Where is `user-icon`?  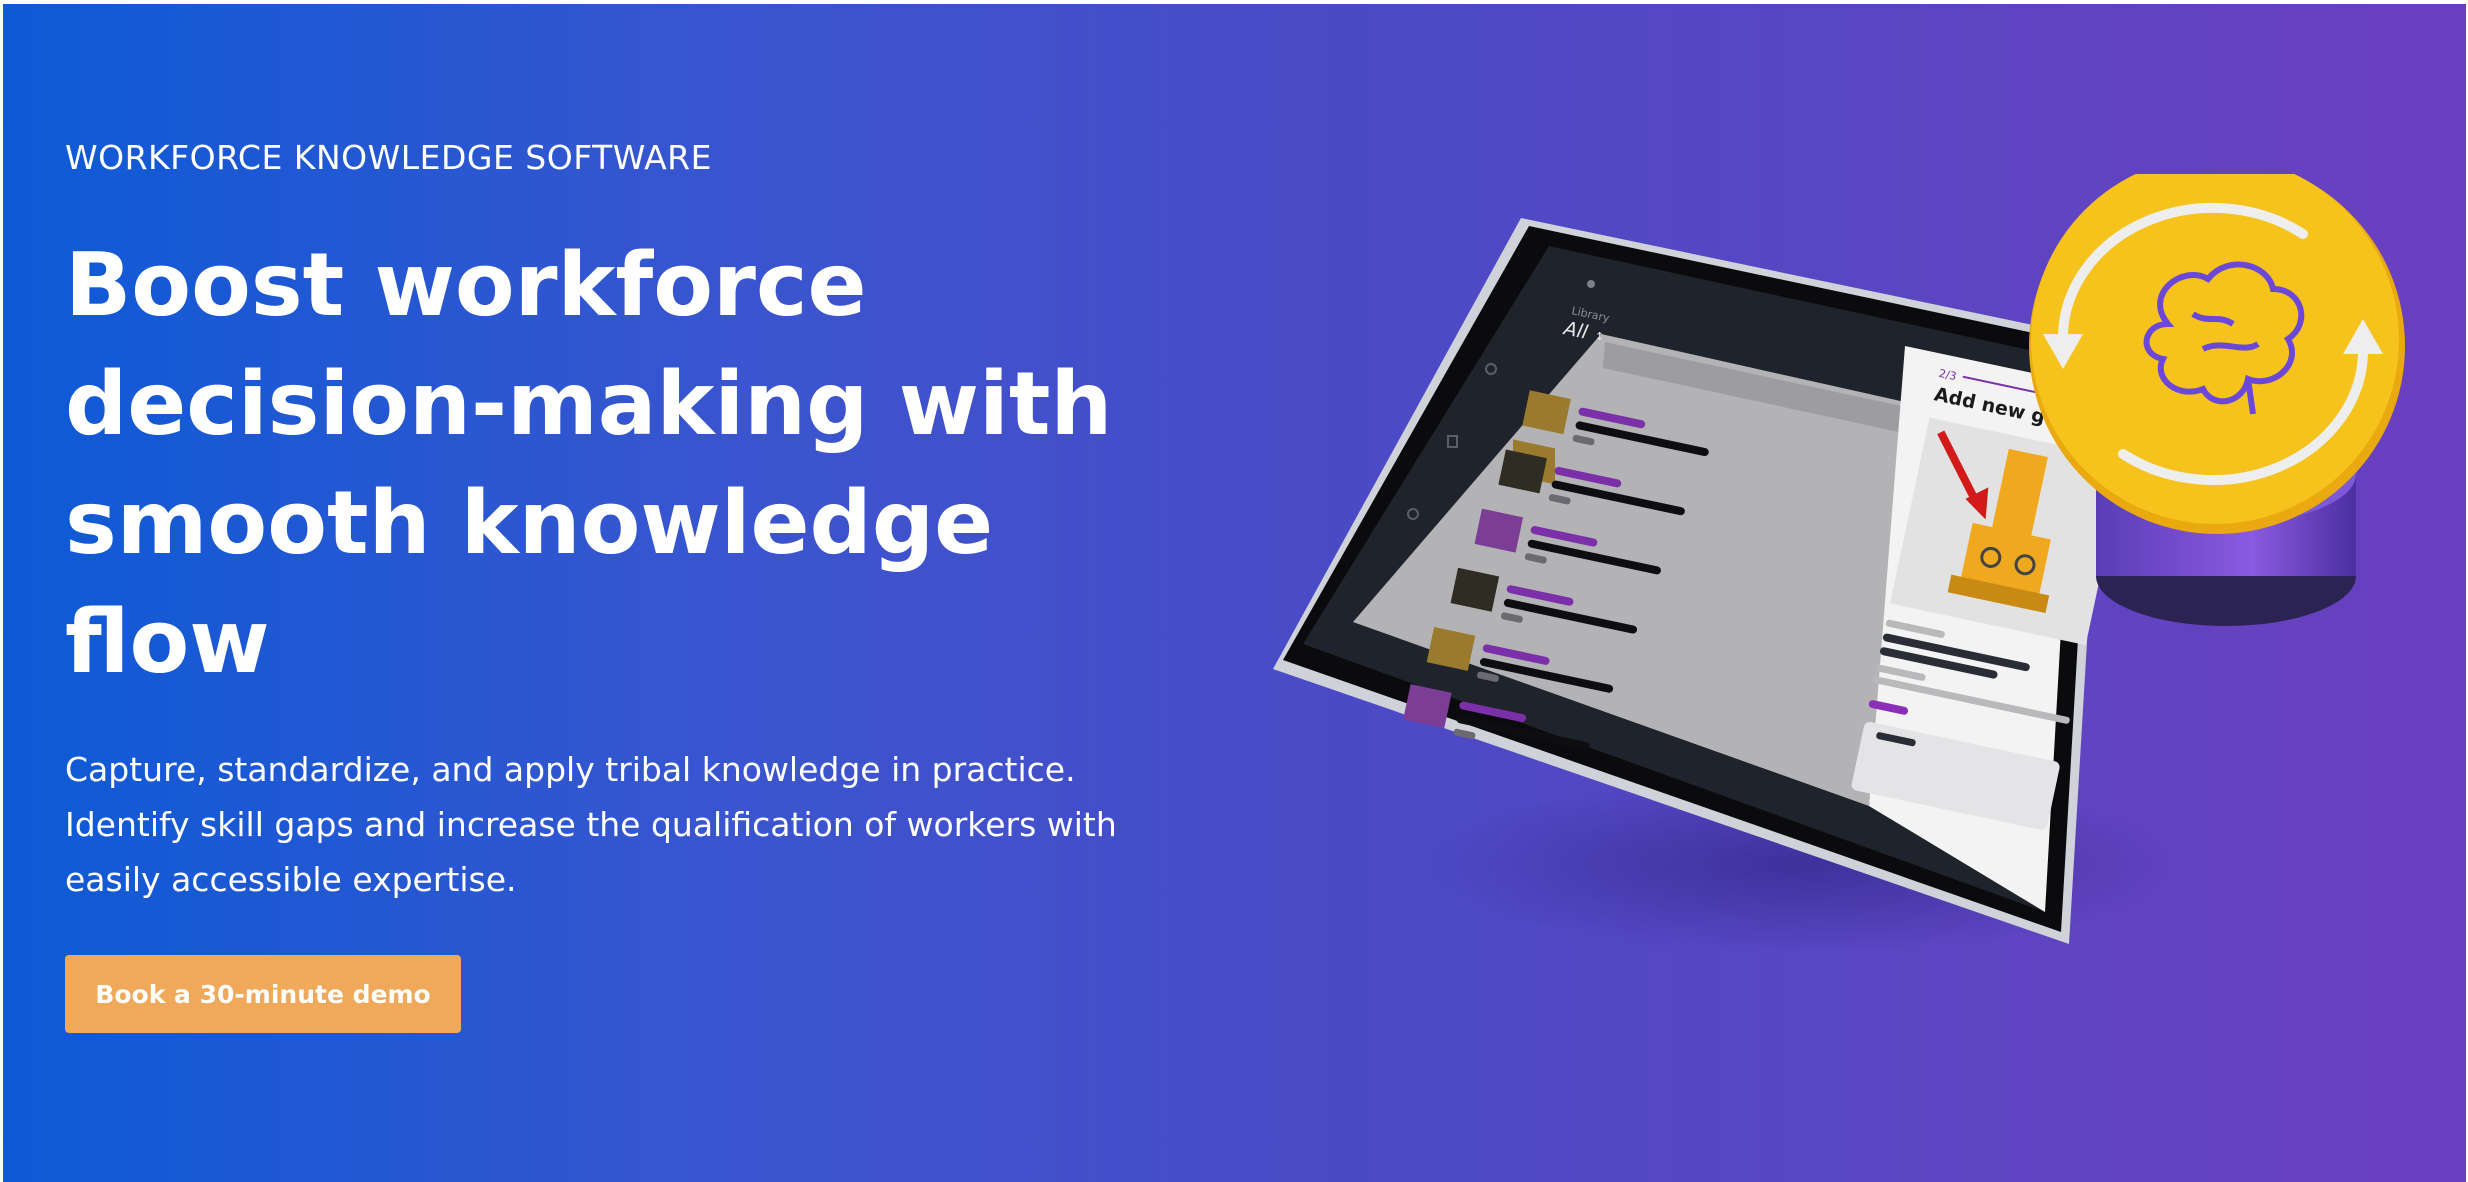
user-icon is located at coordinates (1591, 284).